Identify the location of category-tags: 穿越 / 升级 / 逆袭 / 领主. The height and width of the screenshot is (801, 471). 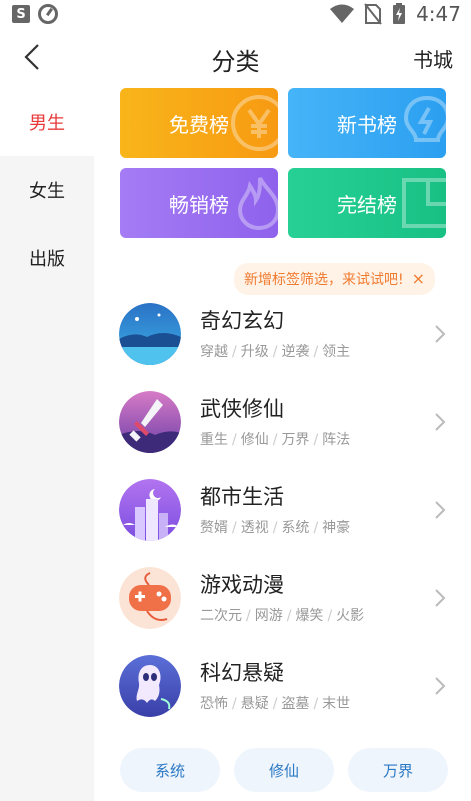
(275, 352).